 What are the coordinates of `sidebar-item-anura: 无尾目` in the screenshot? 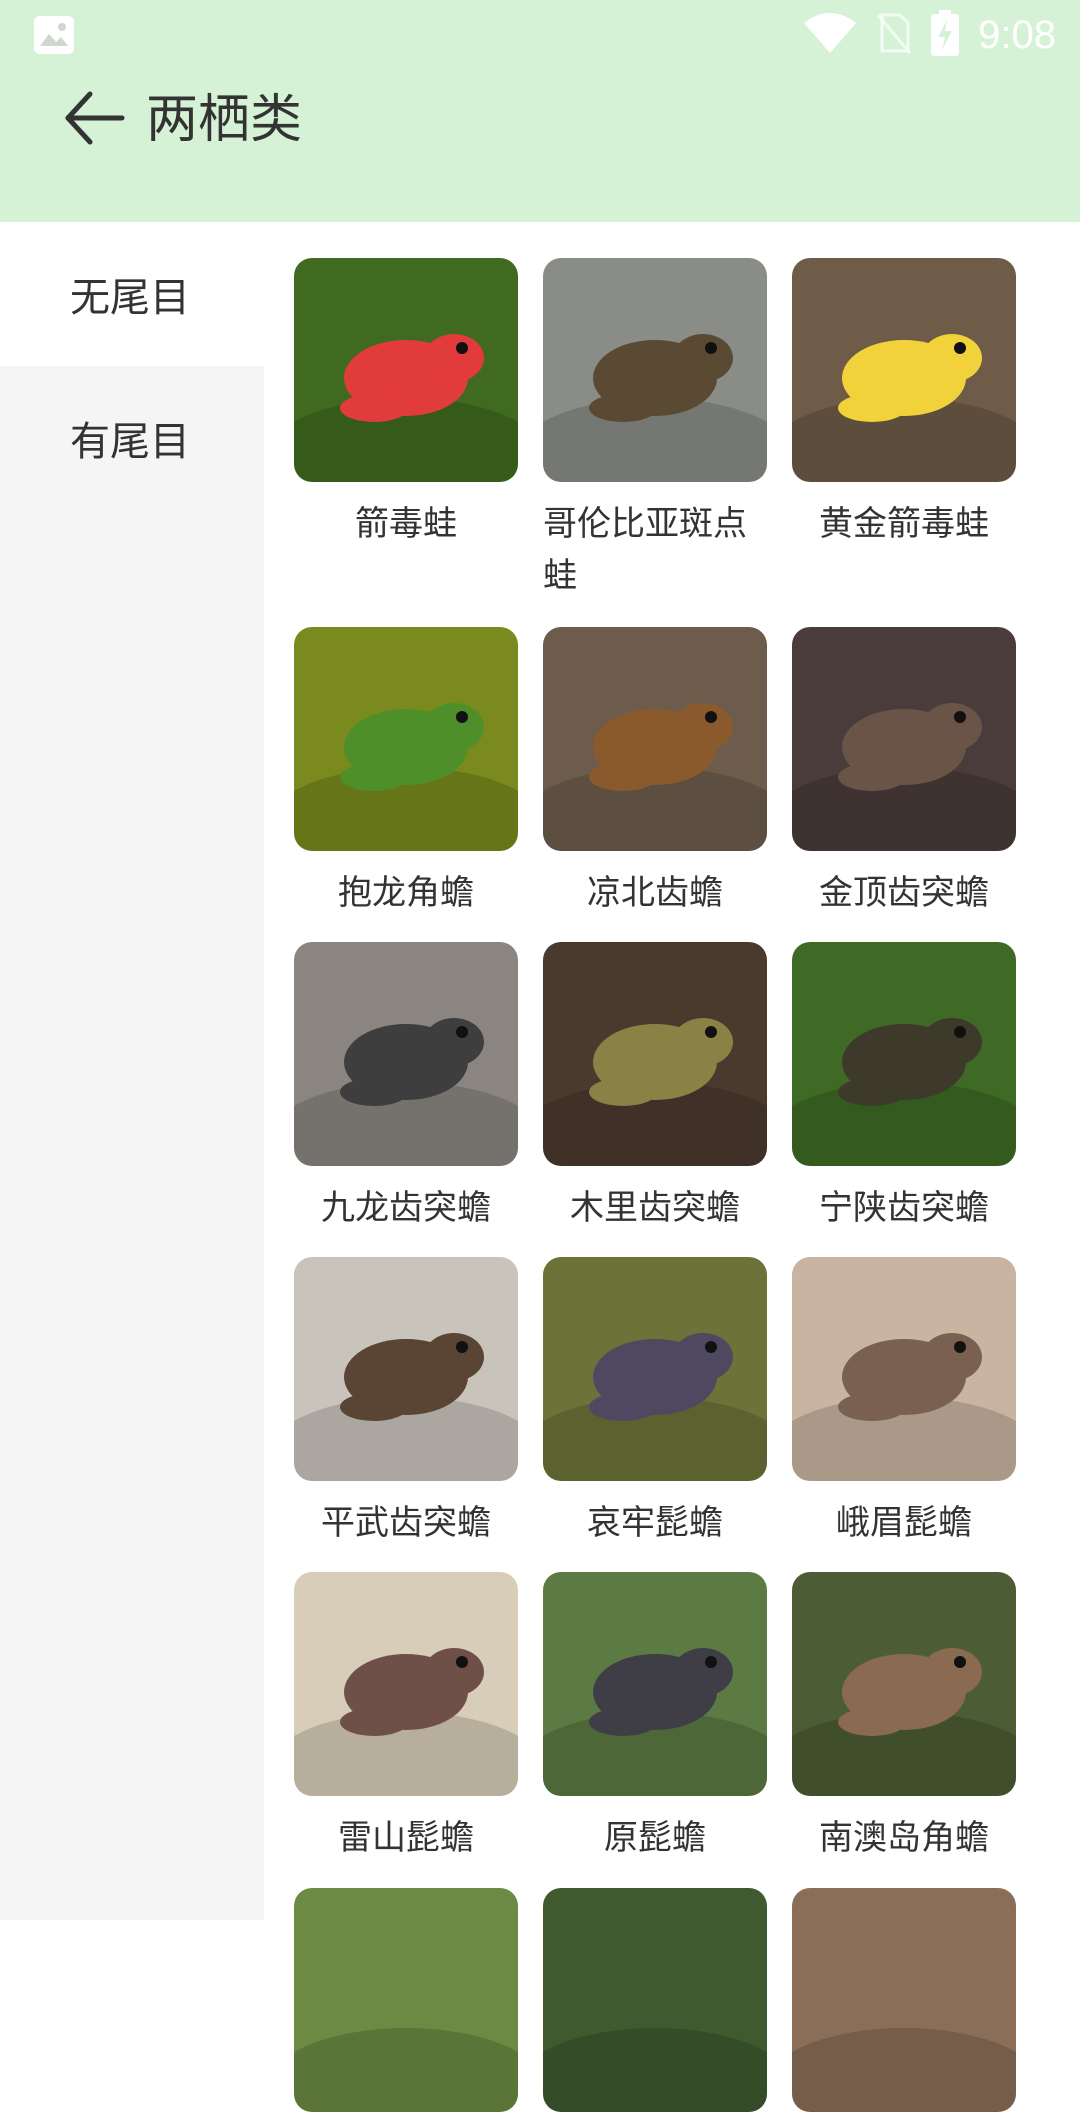 It's located at (132, 294).